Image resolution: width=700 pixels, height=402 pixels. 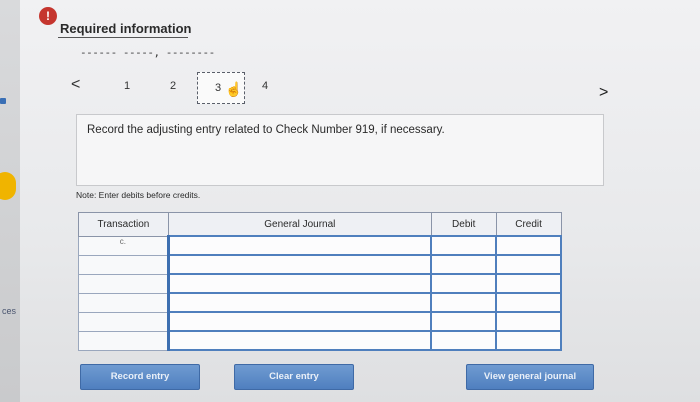 I want to click on record-entry-button: Record entry, so click(x=140, y=377).